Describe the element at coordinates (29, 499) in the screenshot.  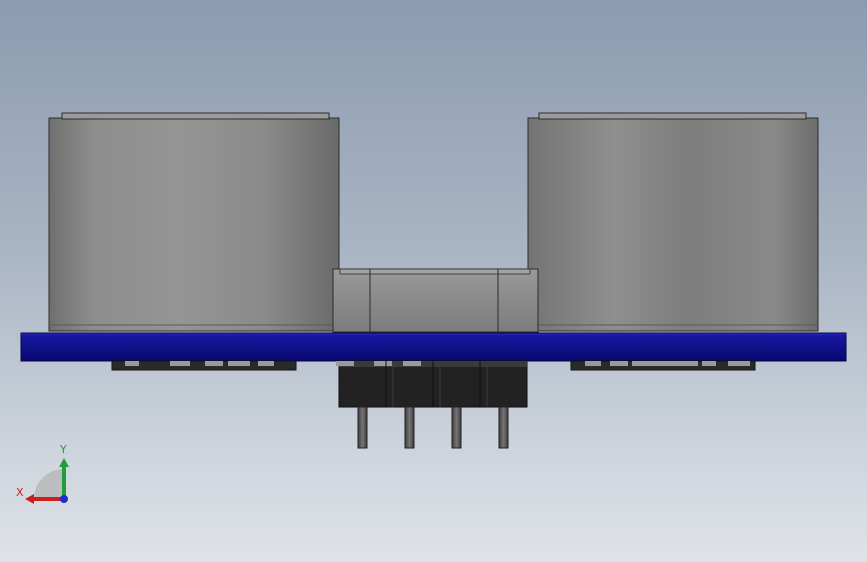
I see `x-axis-arrow-head-icon` at that location.